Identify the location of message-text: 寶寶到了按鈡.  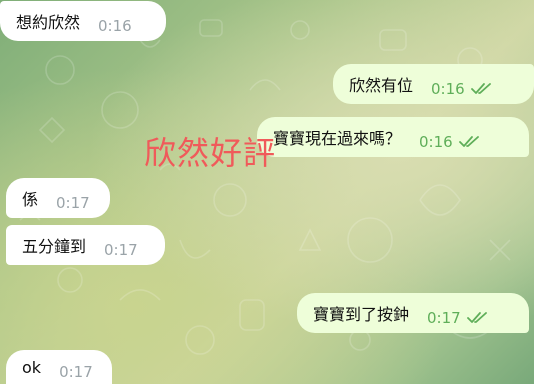
(361, 314).